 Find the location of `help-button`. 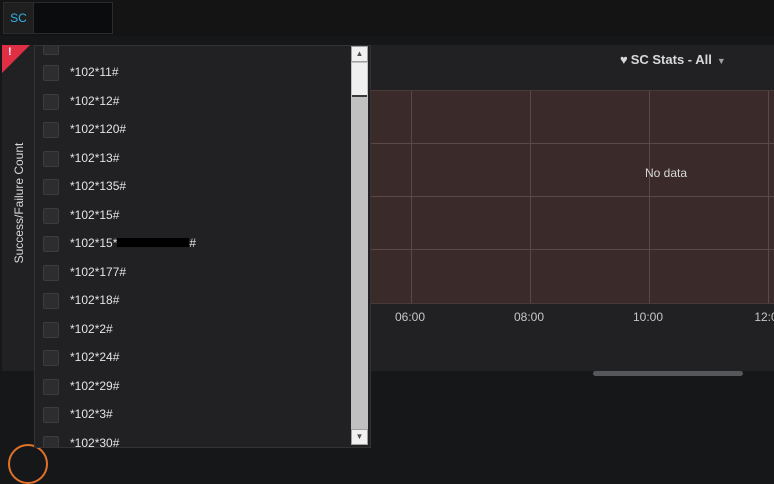

help-button is located at coordinates (28, 464).